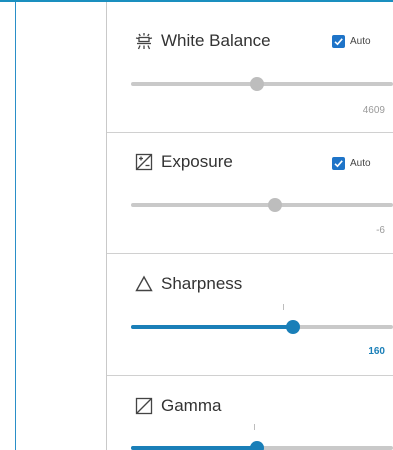 This screenshot has width=393, height=450. I want to click on sharpness-header: Sharpness, so click(188, 284).